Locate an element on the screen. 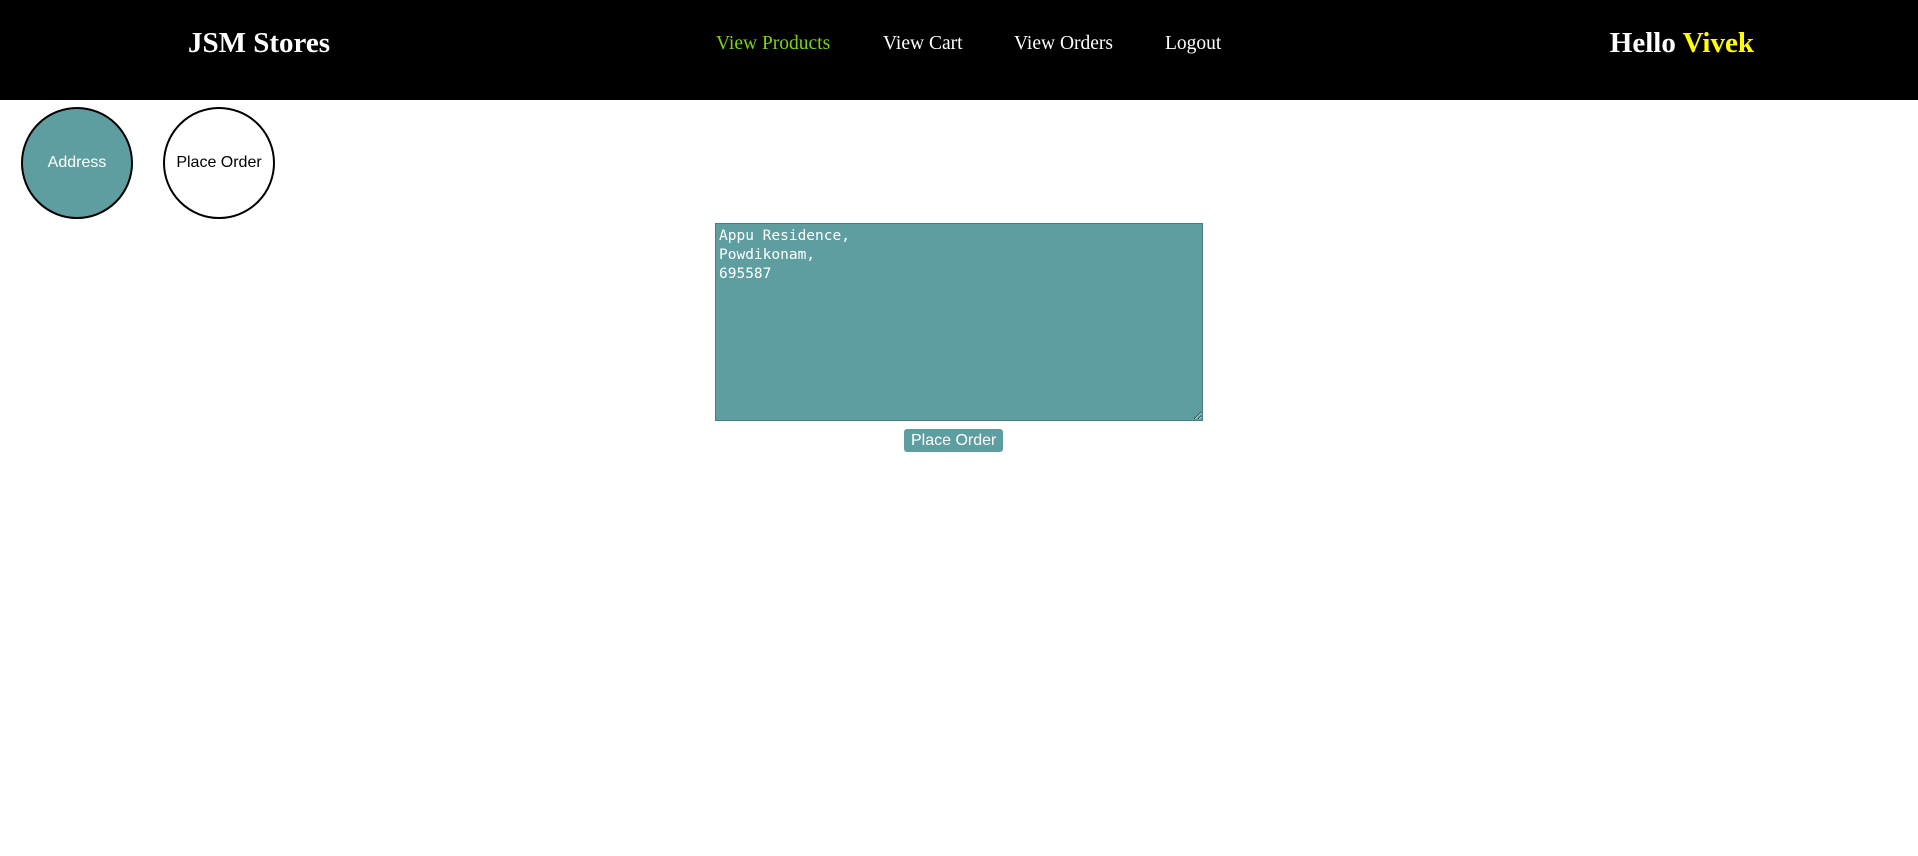 The image size is (1918, 856). username: Vivek is located at coordinates (1718, 43).